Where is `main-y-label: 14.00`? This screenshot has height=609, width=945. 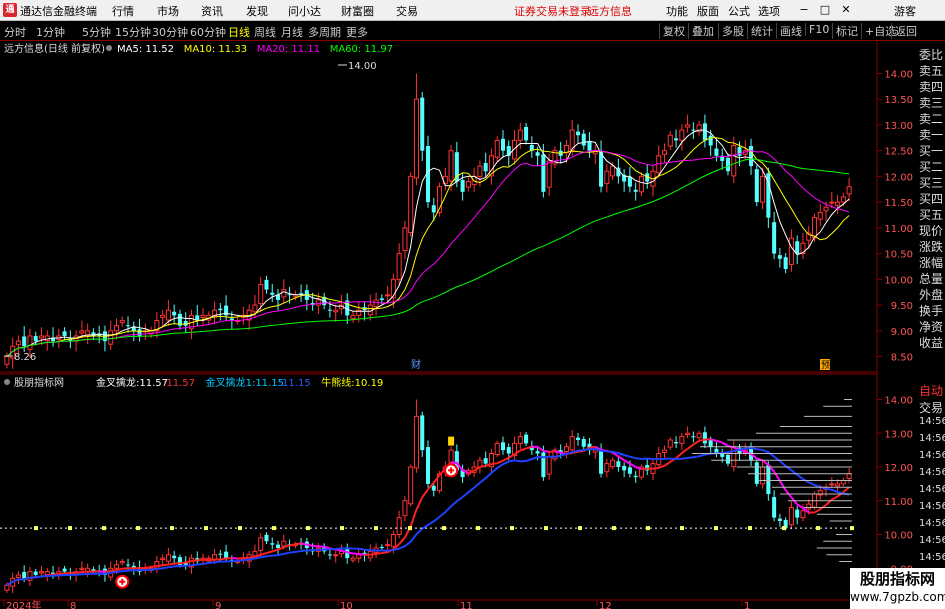
main-y-label: 14.00 is located at coordinates (898, 74).